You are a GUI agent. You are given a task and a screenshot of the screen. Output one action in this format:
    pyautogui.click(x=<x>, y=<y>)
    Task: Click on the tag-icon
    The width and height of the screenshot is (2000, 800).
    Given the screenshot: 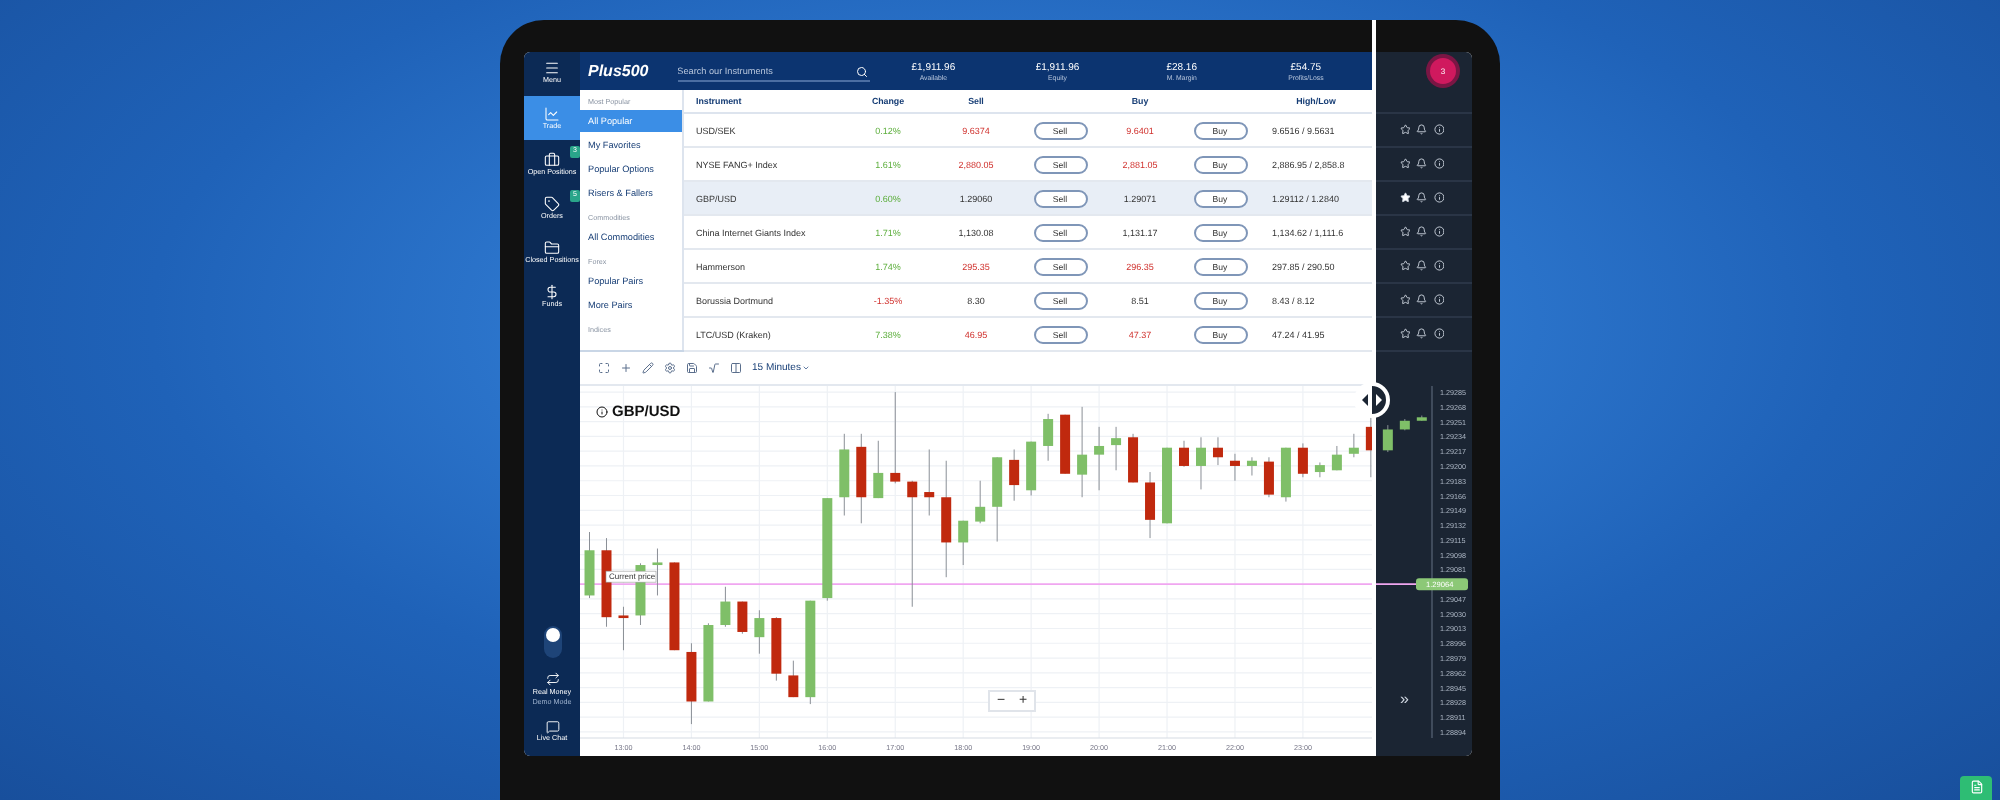 What is the action you would take?
    pyautogui.click(x=552, y=203)
    